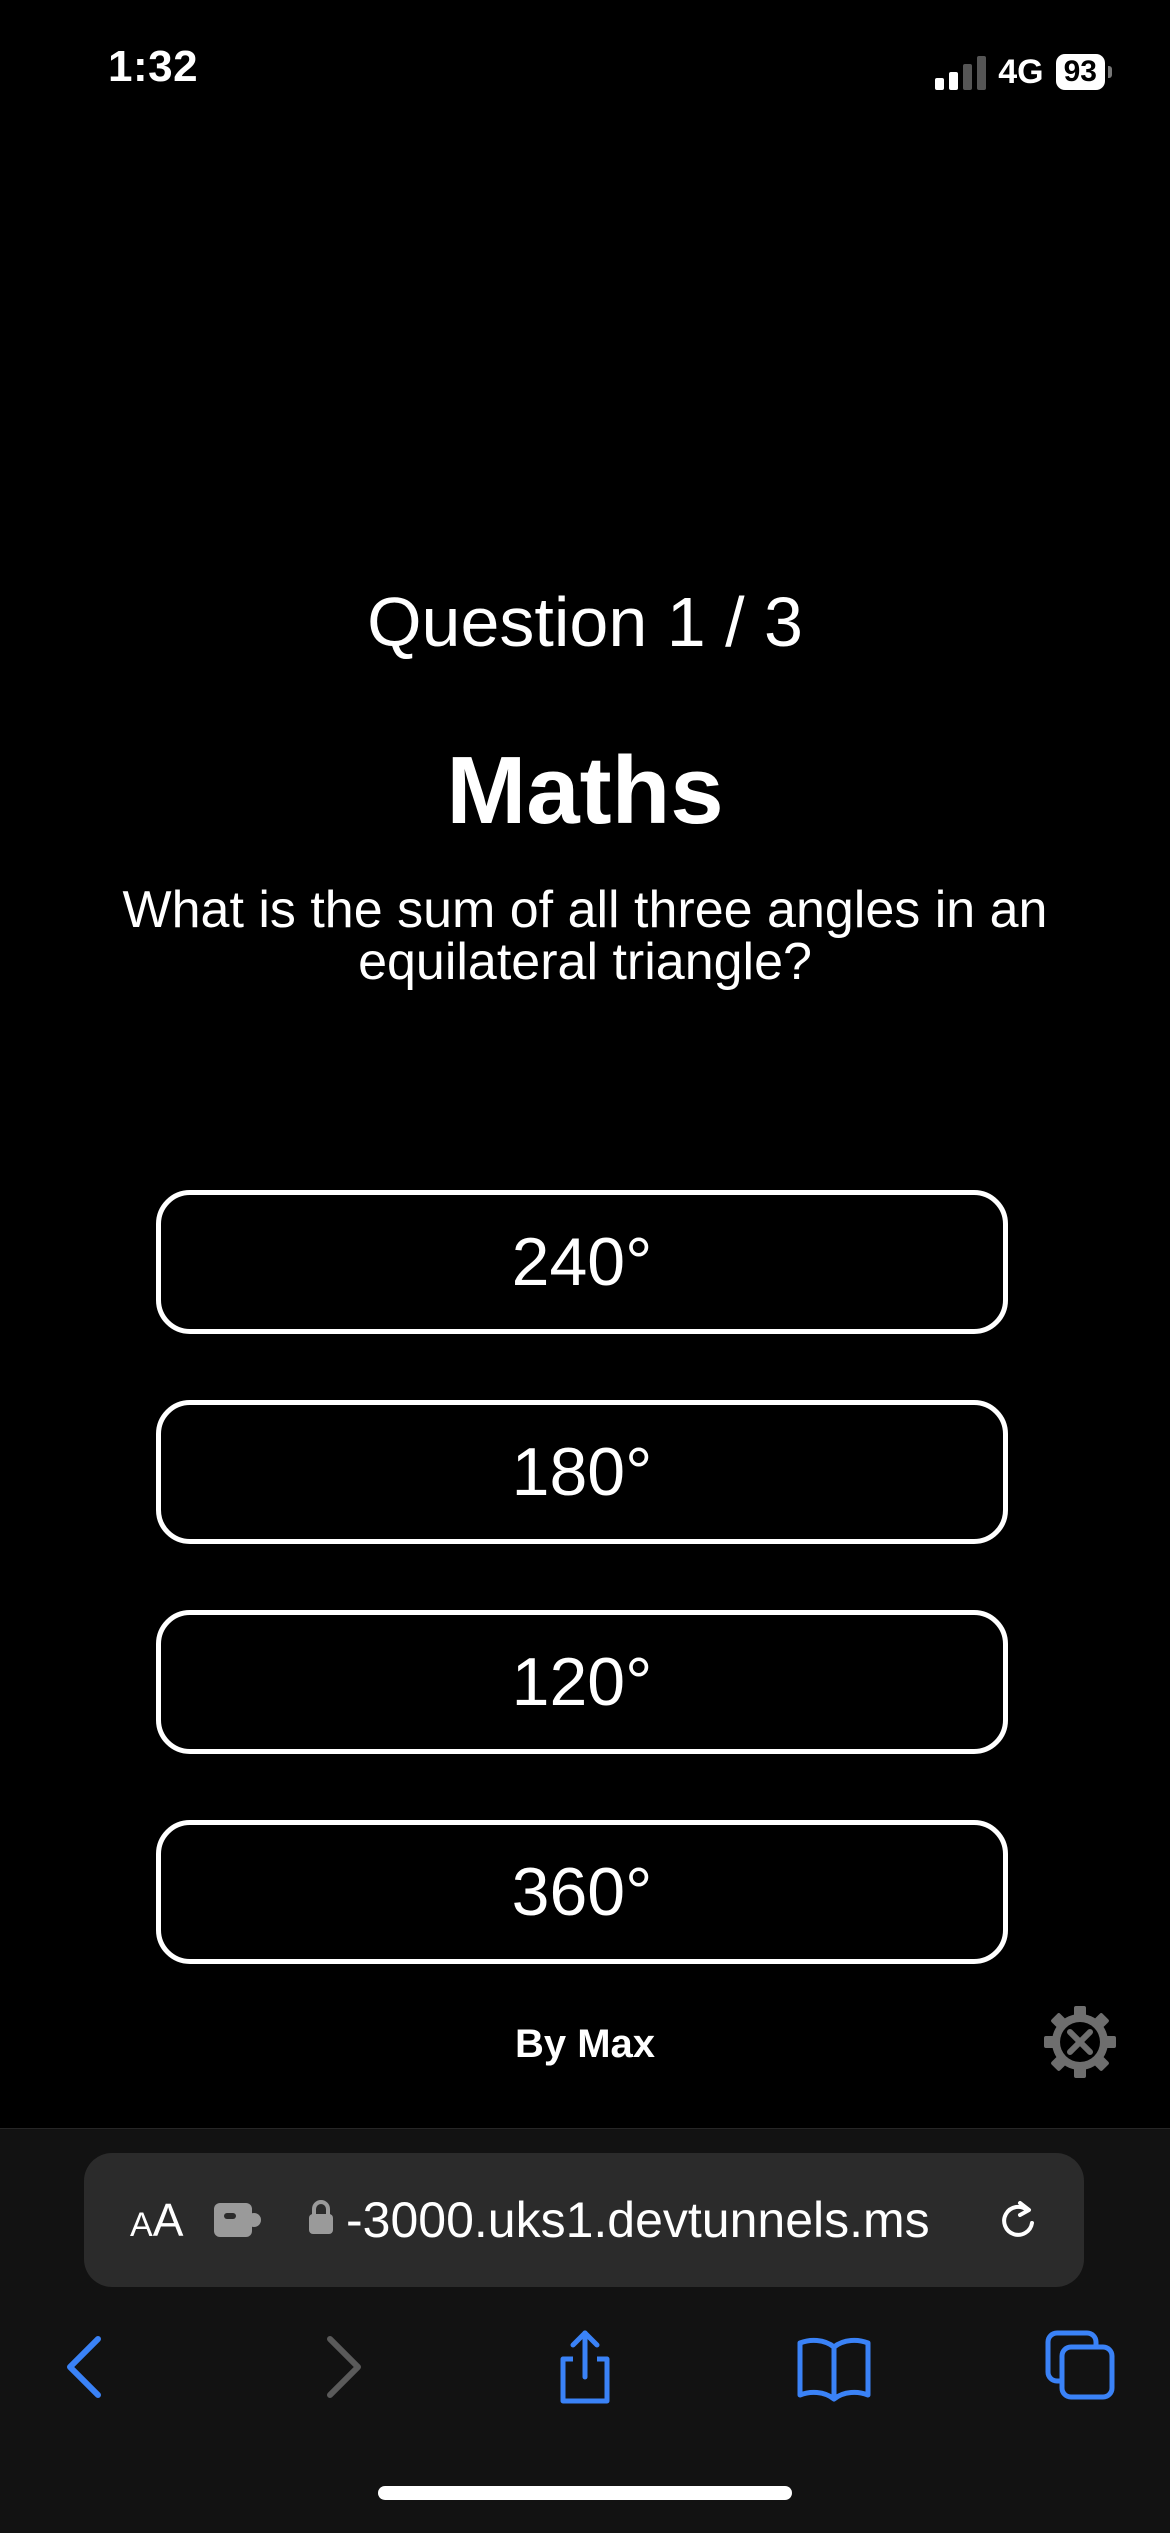 Image resolution: width=1170 pixels, height=2533 pixels. What do you see at coordinates (582, 1472) in the screenshot?
I see `answer-button: 180°` at bounding box center [582, 1472].